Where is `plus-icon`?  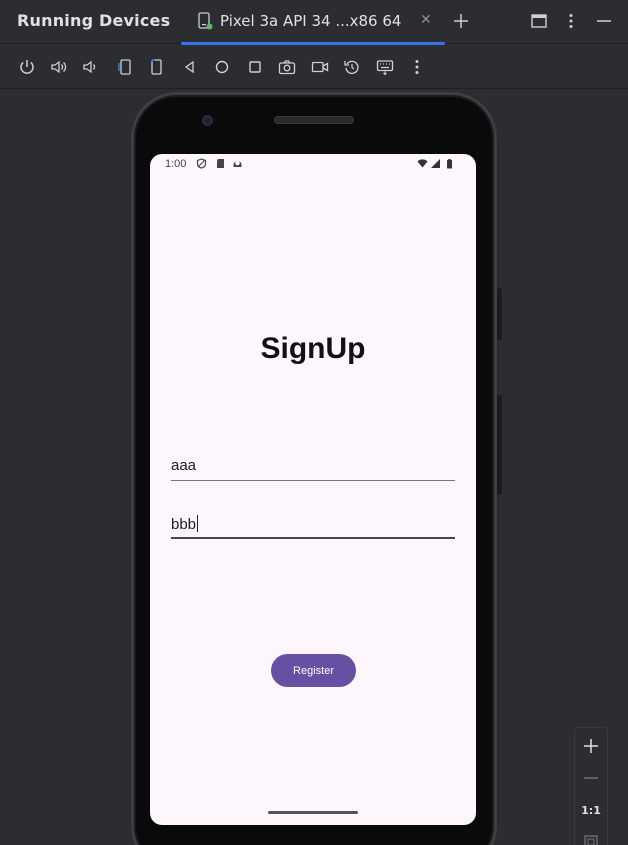
plus-icon is located at coordinates (591, 746).